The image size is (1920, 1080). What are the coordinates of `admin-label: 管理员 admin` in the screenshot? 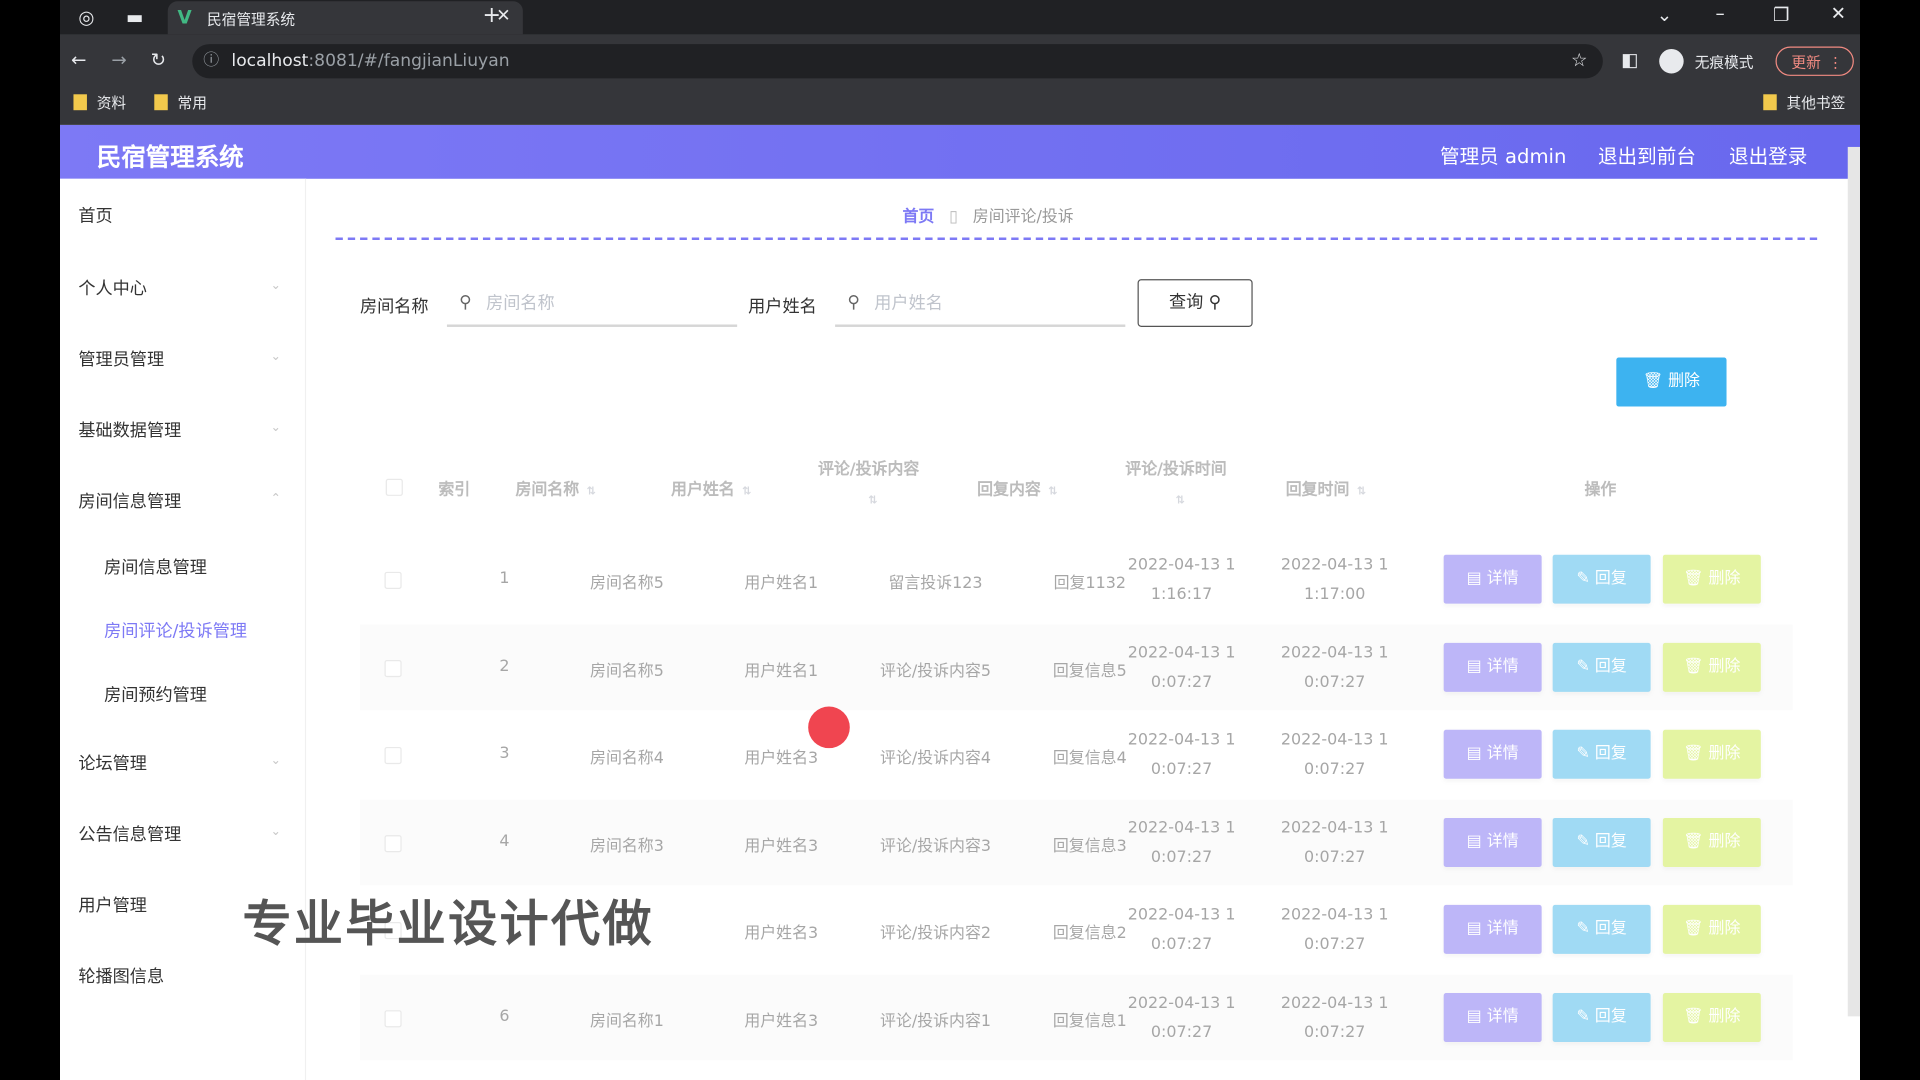 It's located at (1503, 156).